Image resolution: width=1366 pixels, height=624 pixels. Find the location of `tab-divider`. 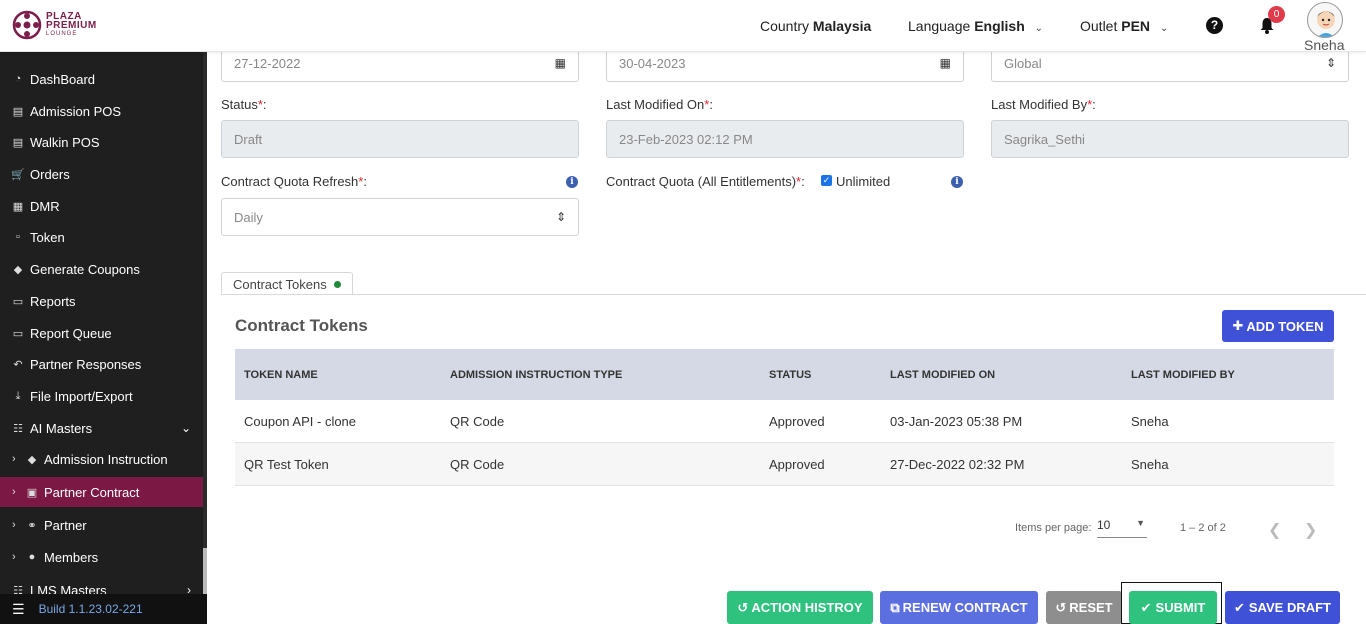

tab-divider is located at coordinates (793, 294).